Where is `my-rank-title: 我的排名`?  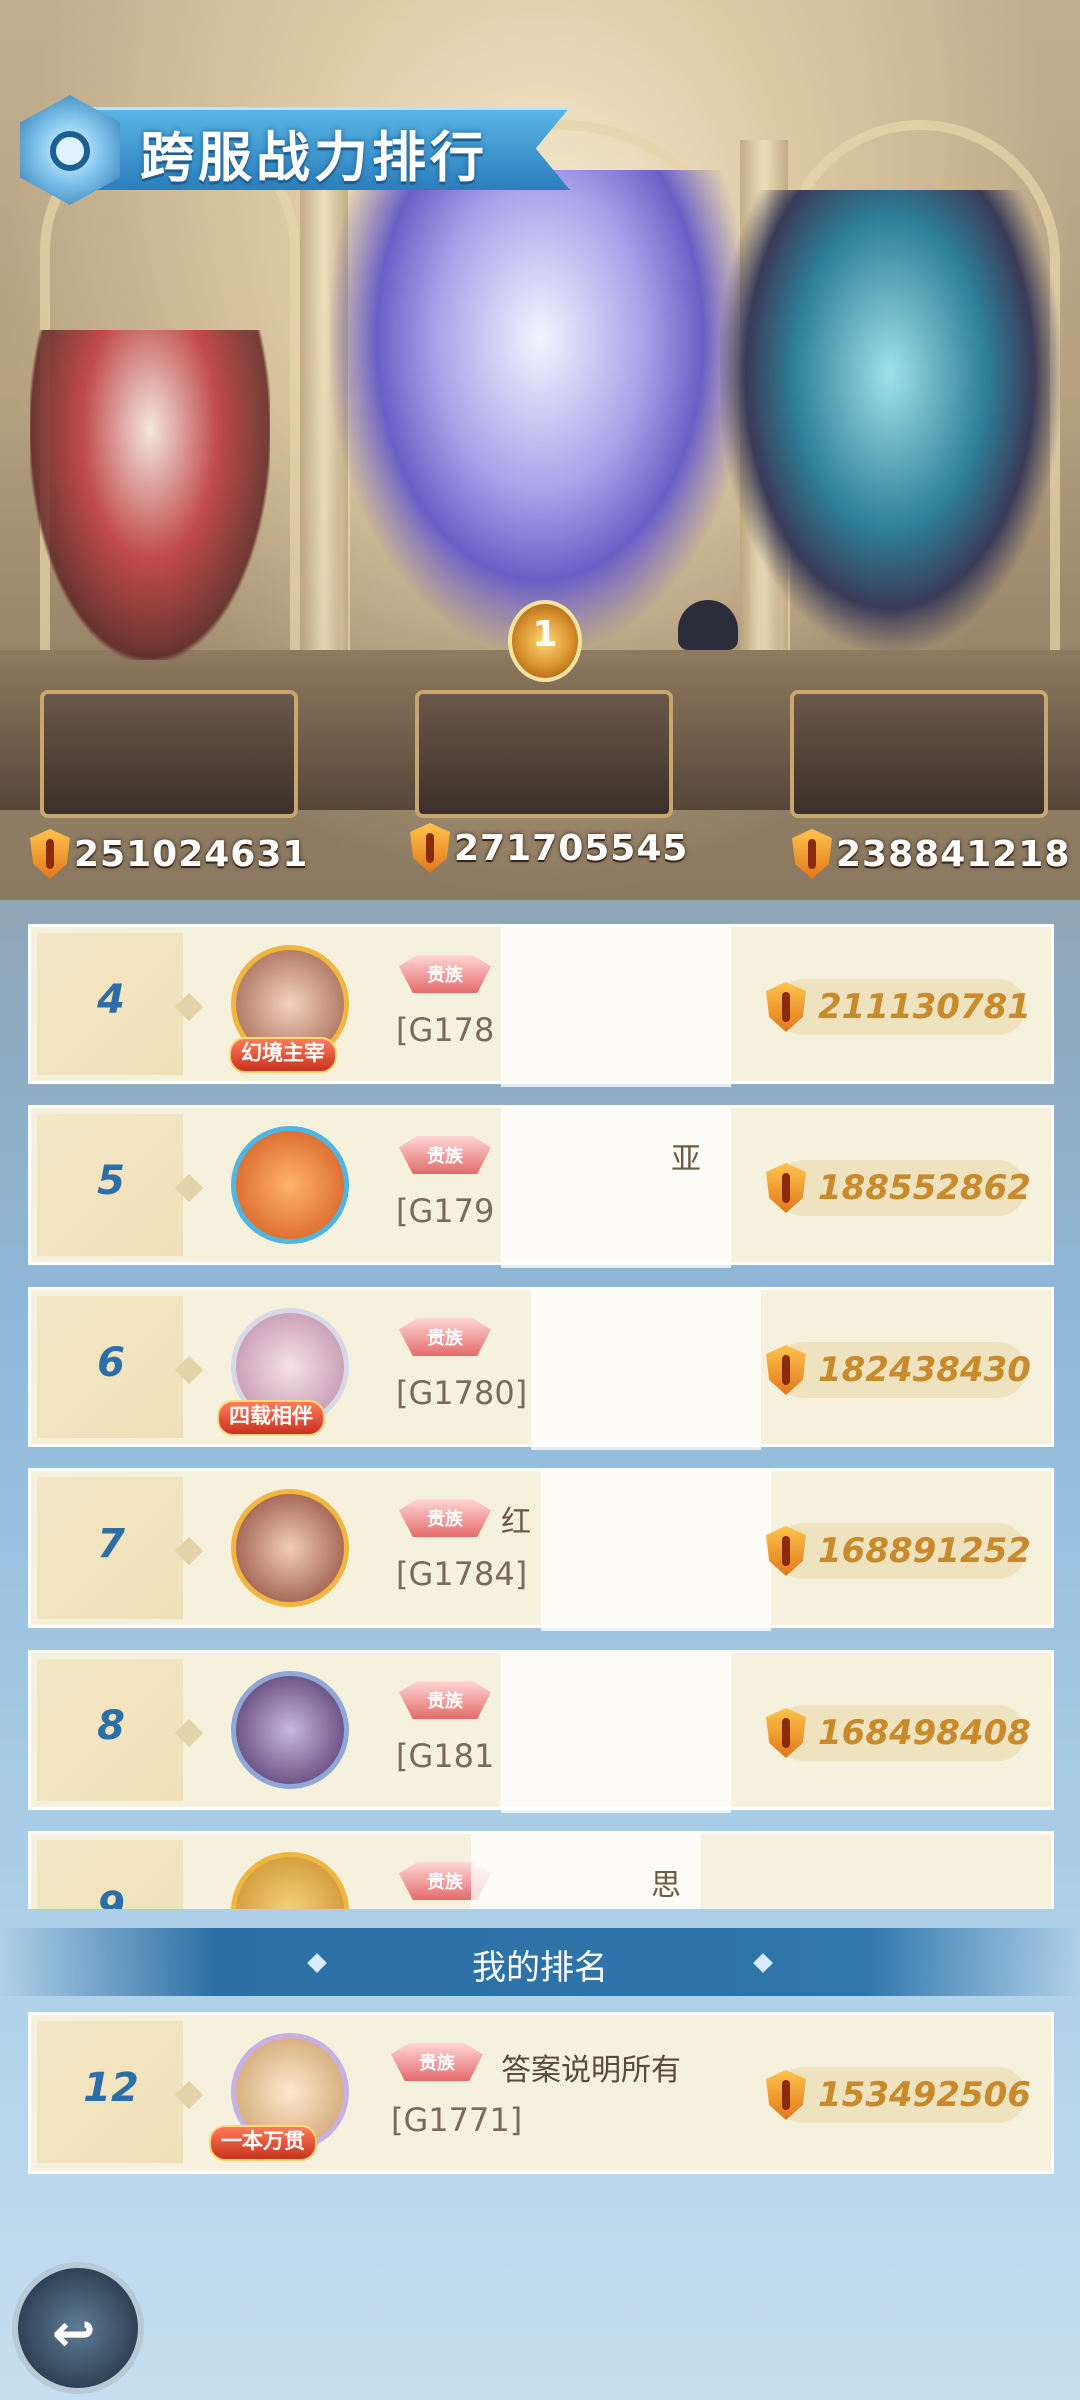
my-rank-title: 我的排名 is located at coordinates (540, 1968).